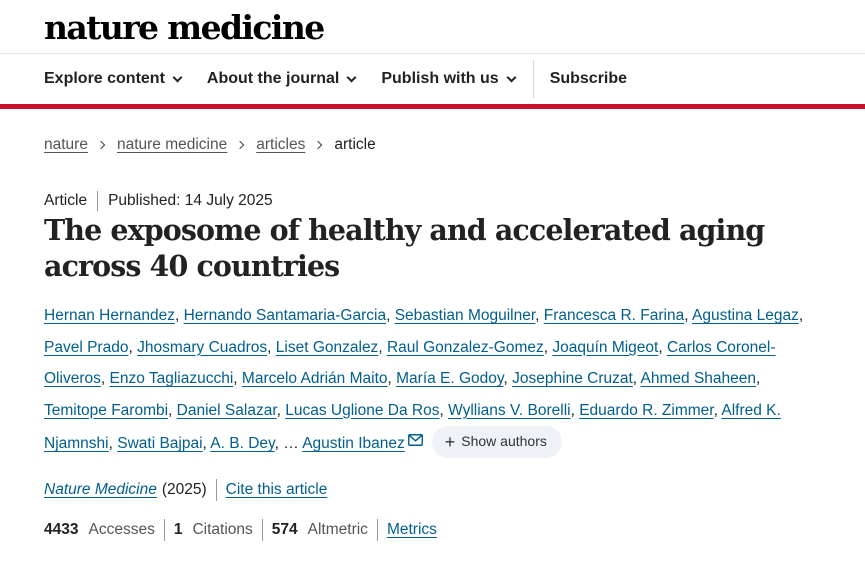 This screenshot has width=865, height=566. Describe the element at coordinates (178, 529) in the screenshot. I see `citations-count: 1` at that location.